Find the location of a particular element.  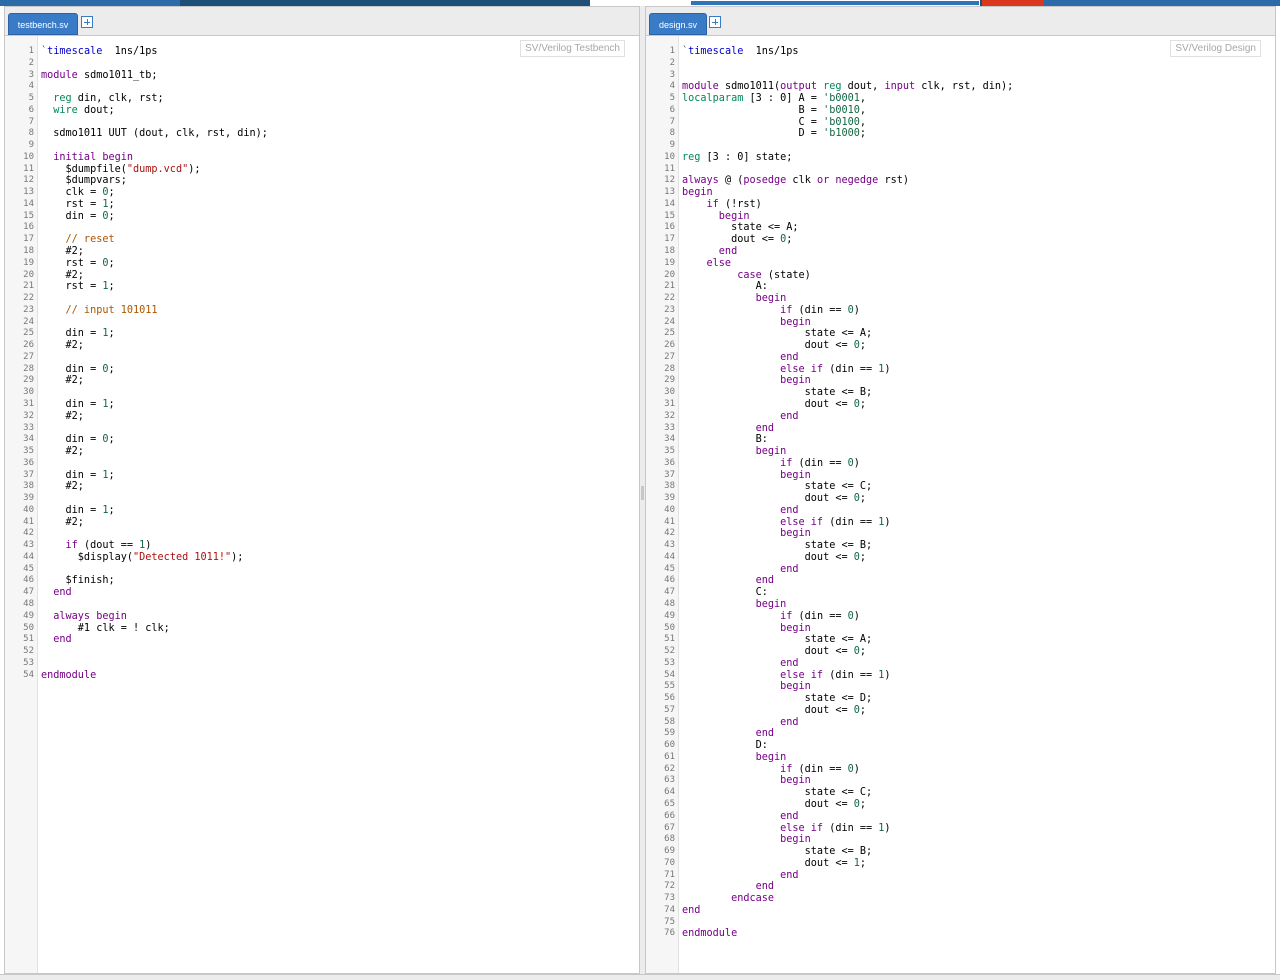

code-line: 62 if (din == 0) is located at coordinates (960, 770).